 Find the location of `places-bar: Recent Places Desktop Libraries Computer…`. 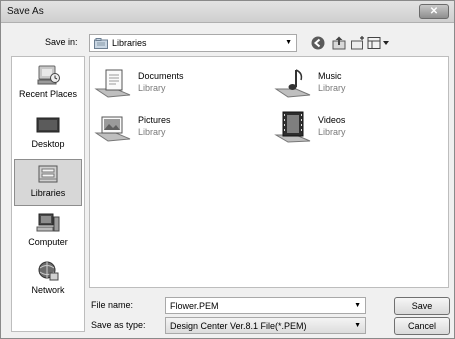

places-bar: Recent Places Desktop Libraries Computer… is located at coordinates (48, 194).